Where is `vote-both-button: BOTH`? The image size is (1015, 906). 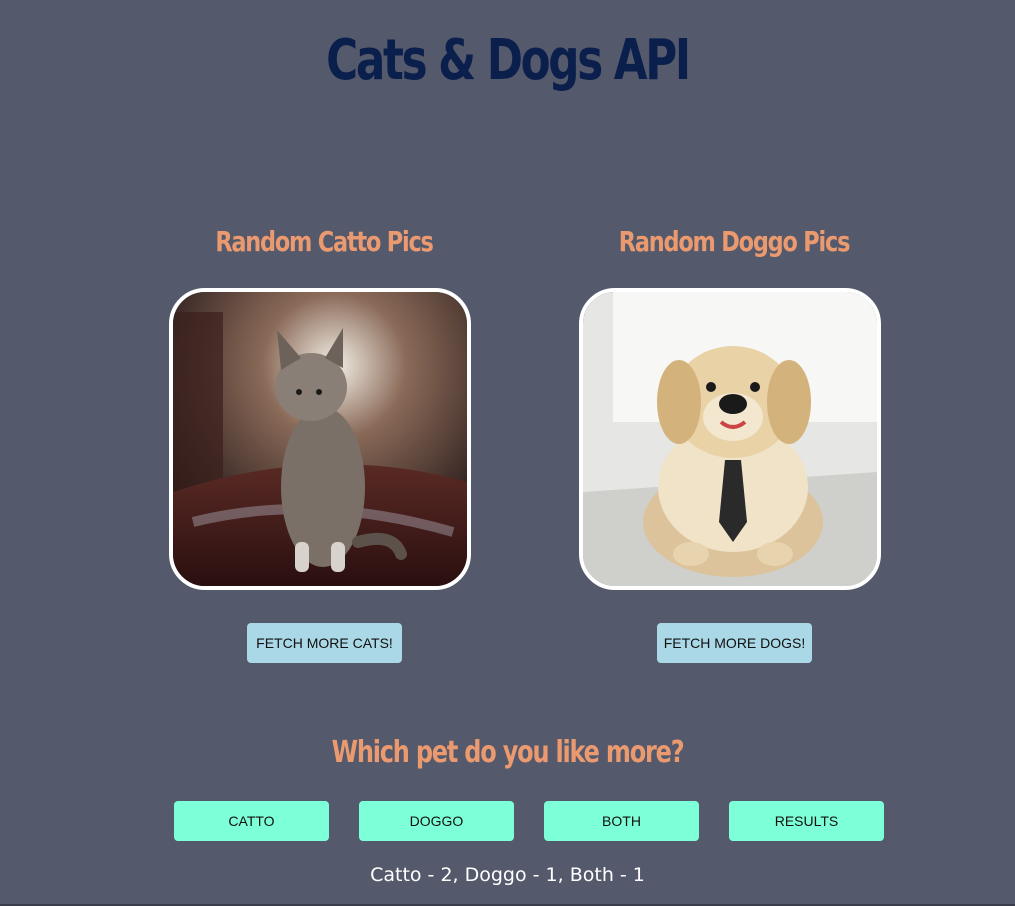
vote-both-button: BOTH is located at coordinates (621, 821).